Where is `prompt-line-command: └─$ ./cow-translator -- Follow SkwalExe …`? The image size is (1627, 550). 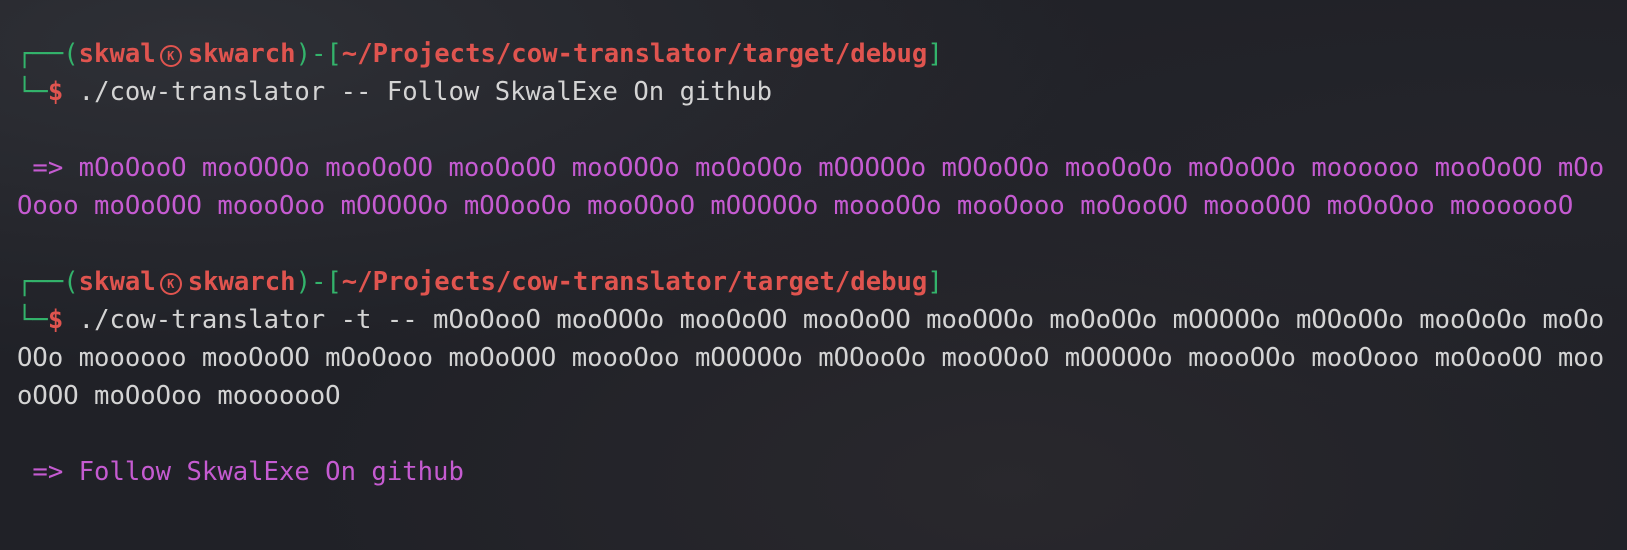 prompt-line-command: └─$ ./cow-translator -- Follow SkwalExe … is located at coordinates (814, 92).